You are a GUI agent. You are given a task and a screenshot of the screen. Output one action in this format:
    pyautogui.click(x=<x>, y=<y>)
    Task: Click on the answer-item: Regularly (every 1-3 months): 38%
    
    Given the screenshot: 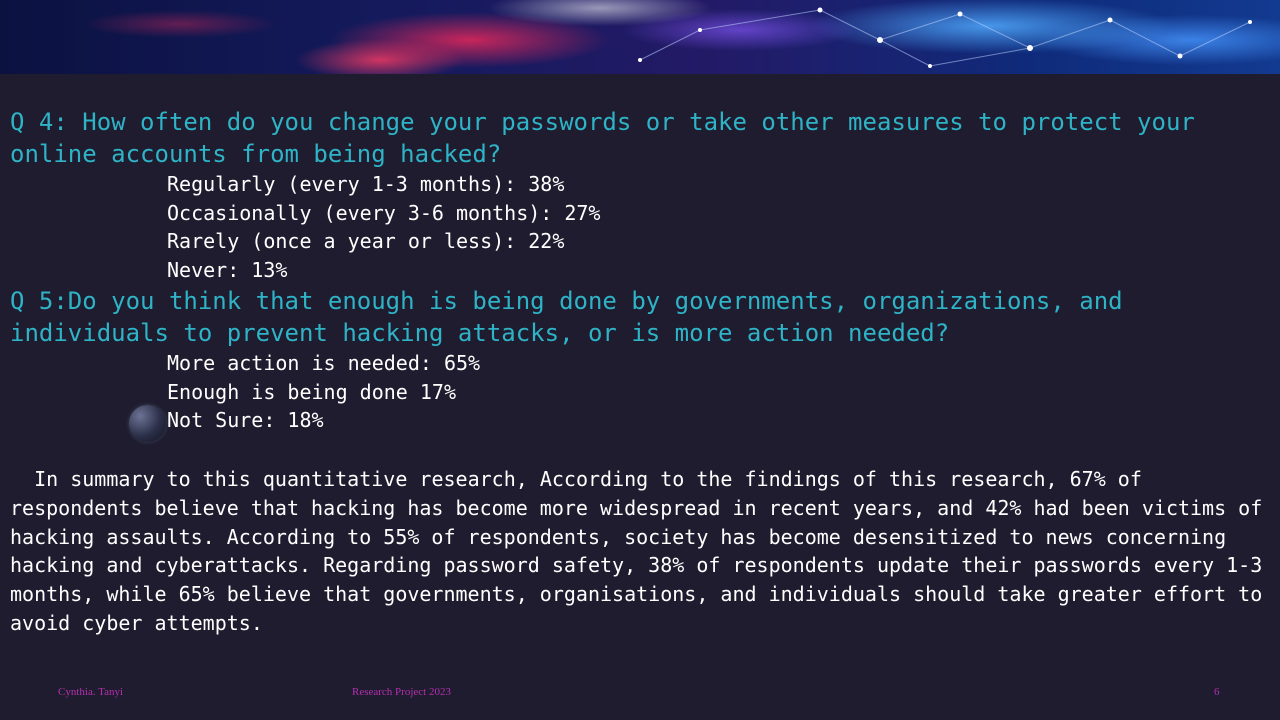 What is the action you would take?
    pyautogui.click(x=366, y=184)
    